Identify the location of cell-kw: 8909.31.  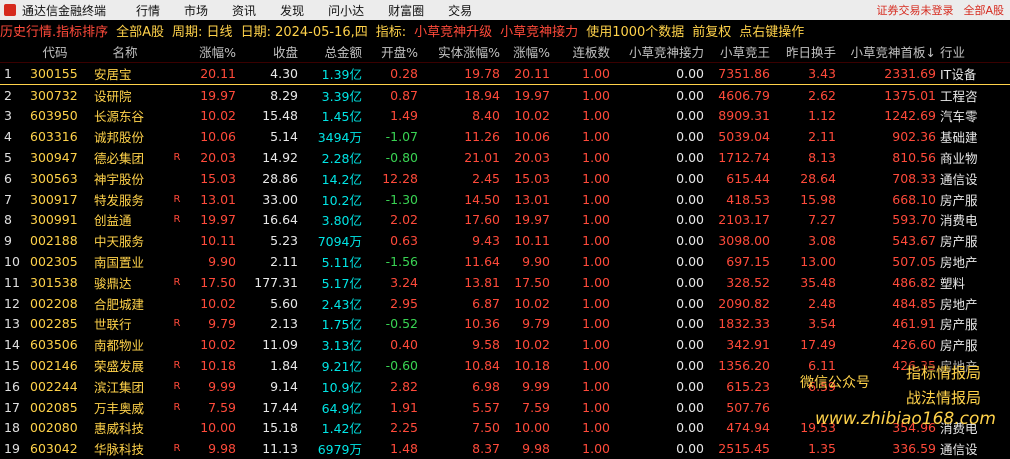
(744, 116).